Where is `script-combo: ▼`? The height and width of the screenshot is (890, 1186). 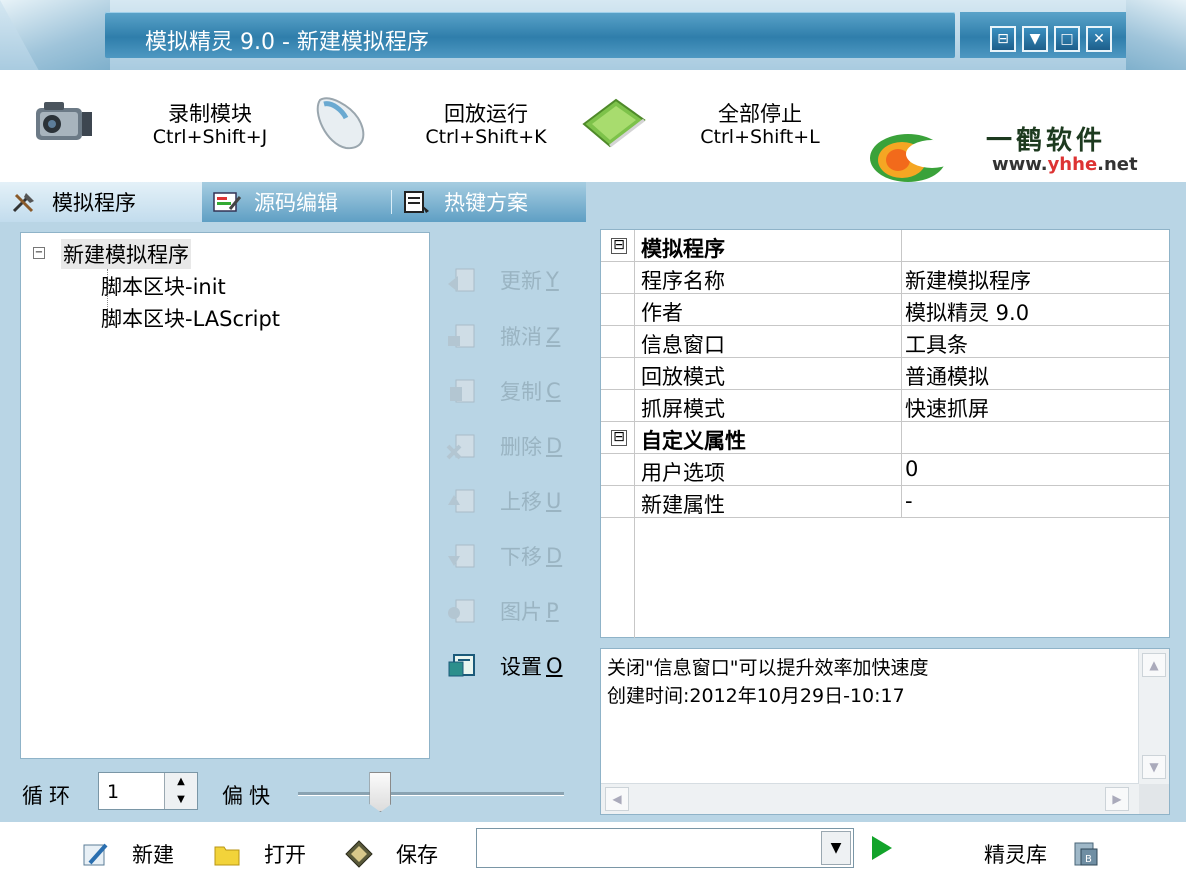
script-combo: ▼ is located at coordinates (665, 848).